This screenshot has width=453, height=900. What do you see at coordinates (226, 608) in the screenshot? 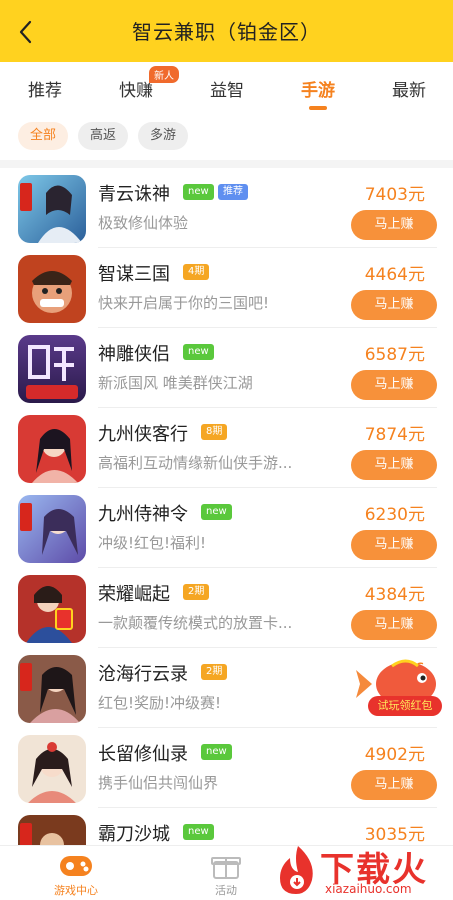
I see `list-item: 荣耀崛起 2期 一款颠覆传统模式的放置卡... 4384元 马上赚` at bounding box center [226, 608].